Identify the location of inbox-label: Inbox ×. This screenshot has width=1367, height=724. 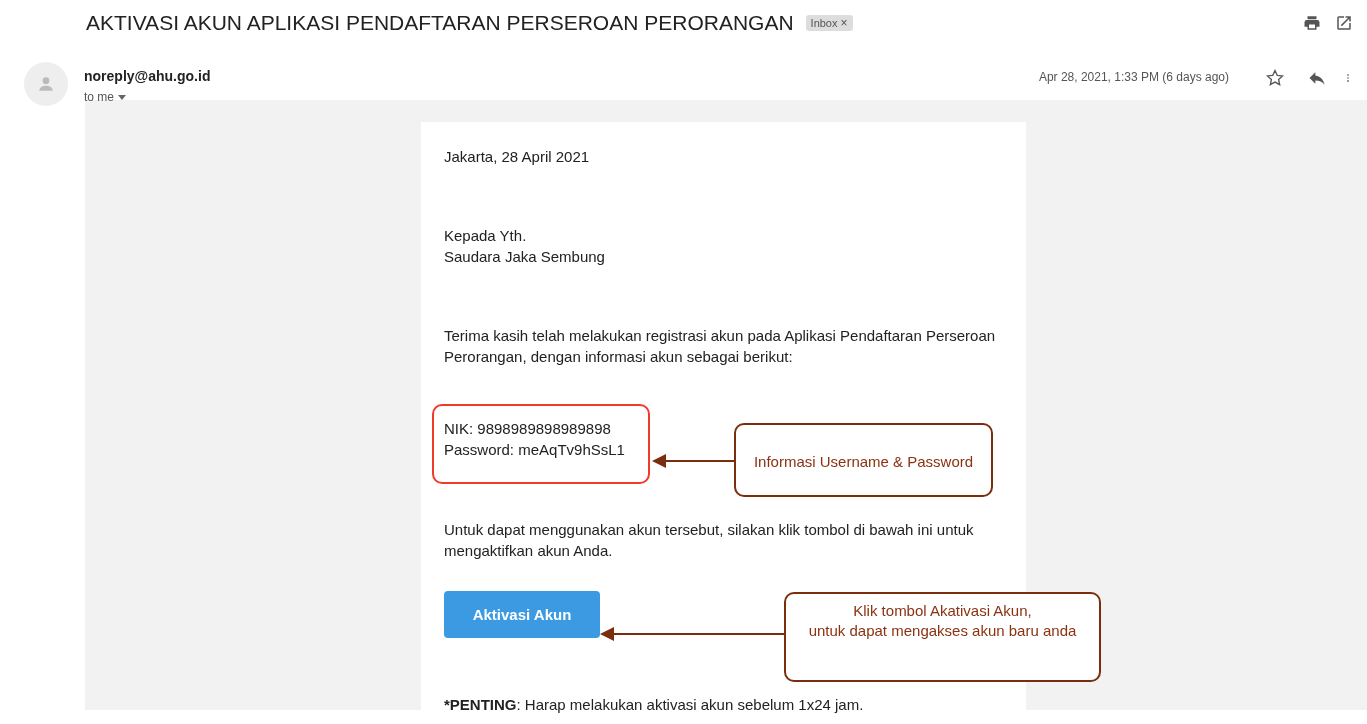
(829, 23).